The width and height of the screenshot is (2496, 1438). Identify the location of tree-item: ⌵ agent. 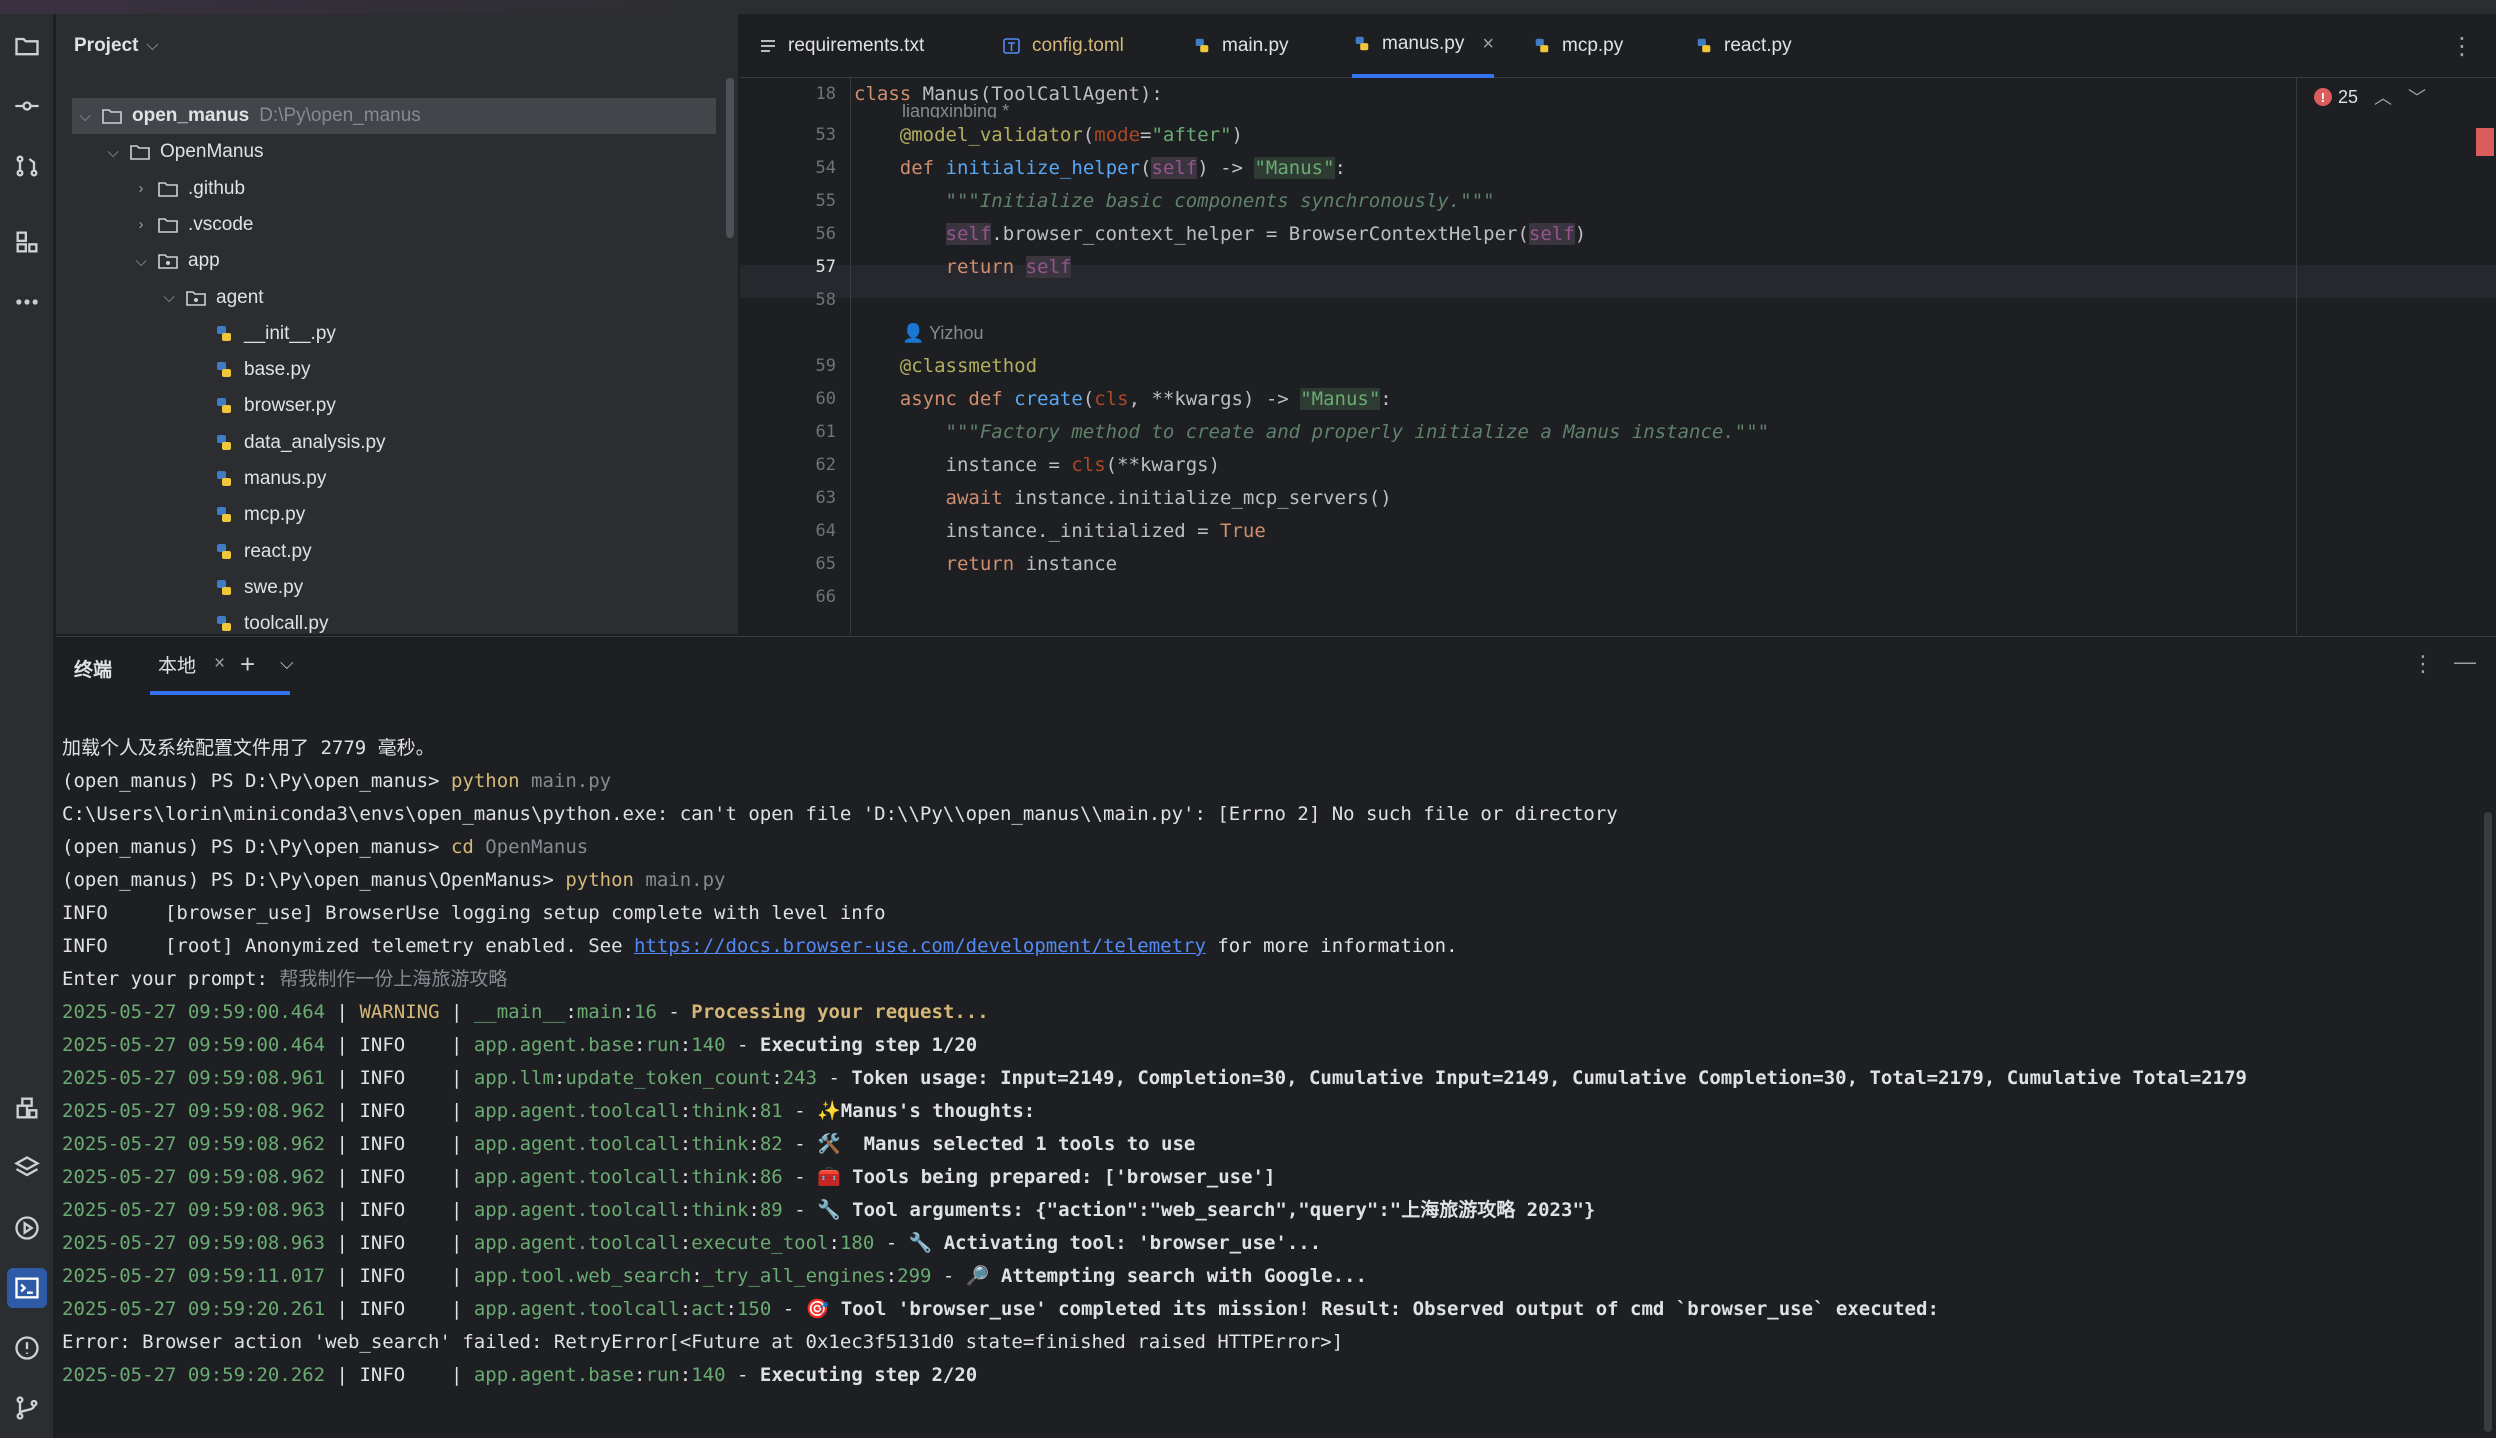
(209, 298).